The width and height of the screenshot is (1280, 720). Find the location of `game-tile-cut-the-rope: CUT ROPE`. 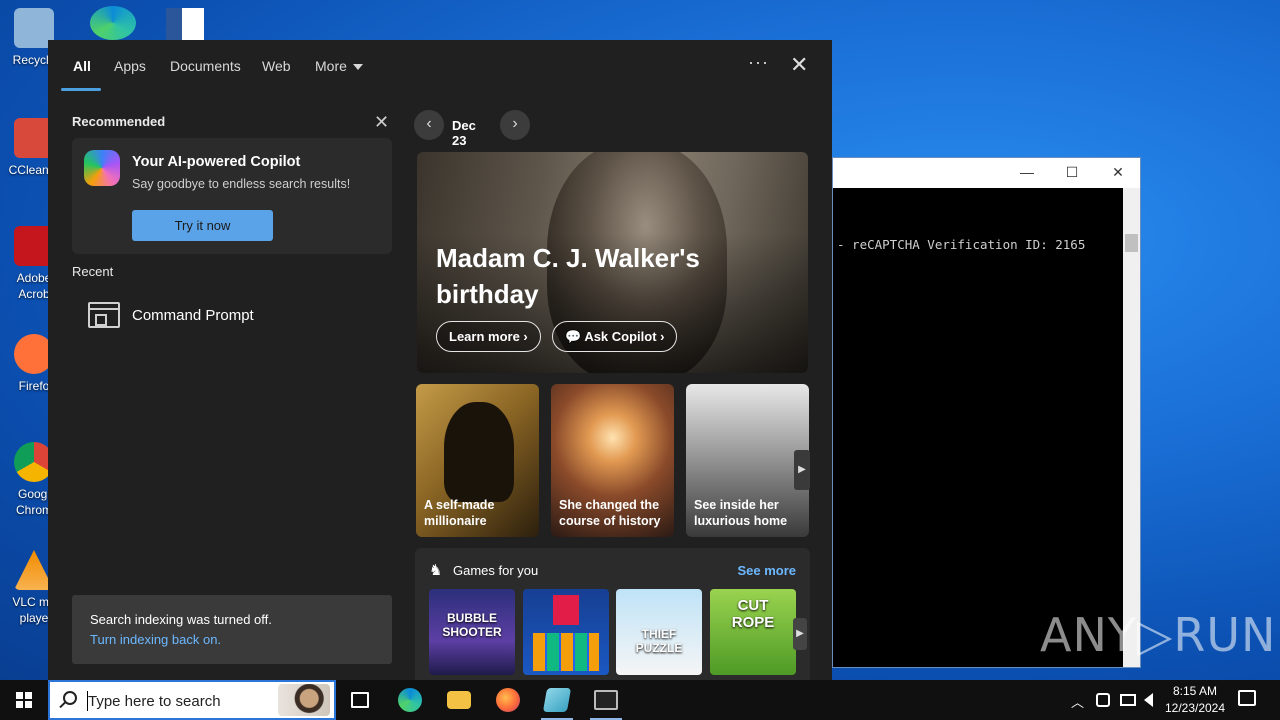

game-tile-cut-the-rope: CUT ROPE is located at coordinates (753, 632).